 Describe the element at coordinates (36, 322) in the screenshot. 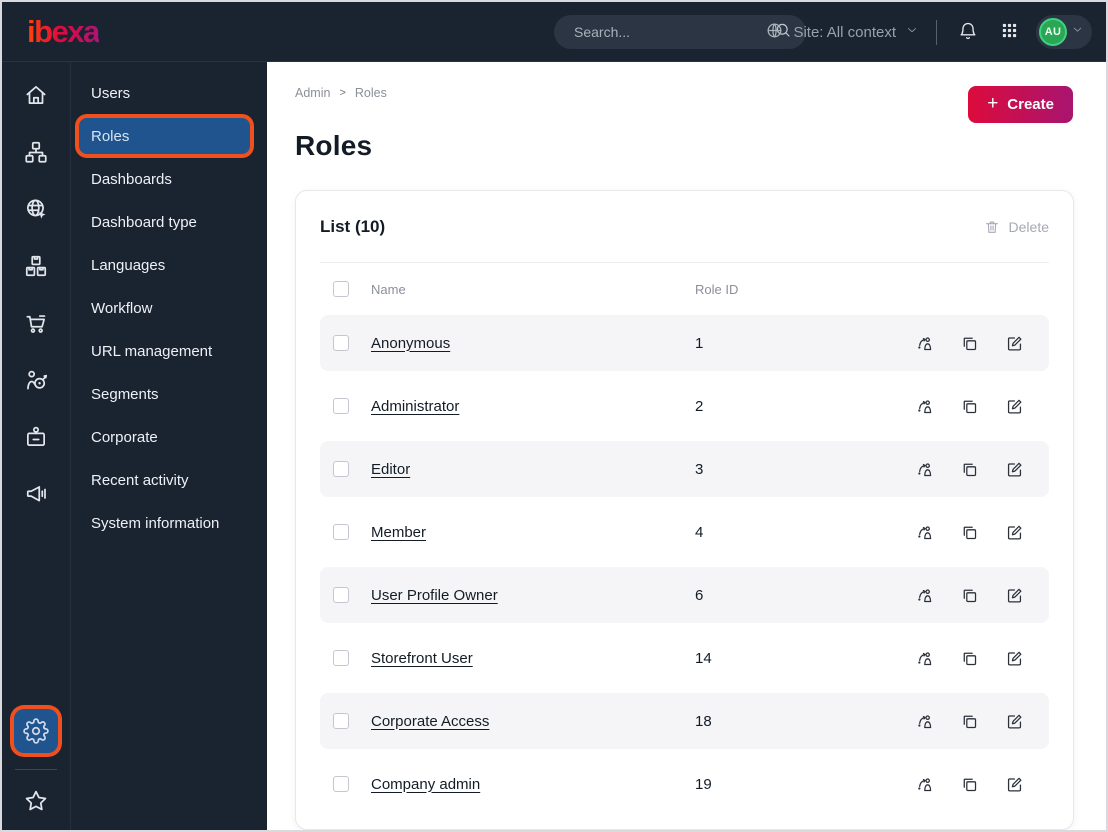

I see `nav-commerce-button` at that location.